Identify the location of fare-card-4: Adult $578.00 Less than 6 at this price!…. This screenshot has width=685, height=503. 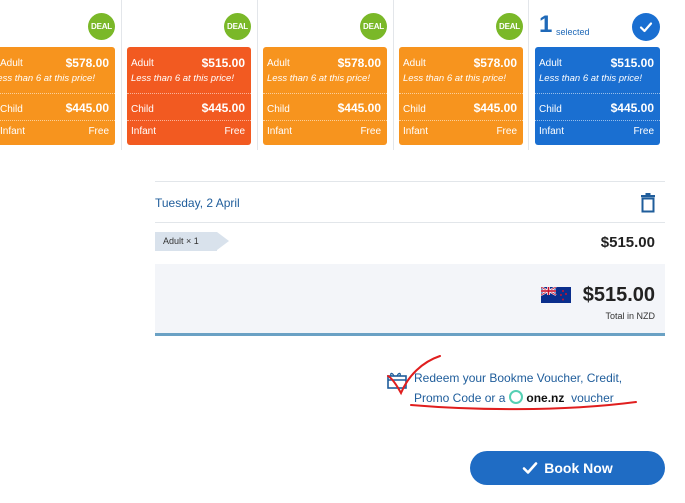
(461, 96).